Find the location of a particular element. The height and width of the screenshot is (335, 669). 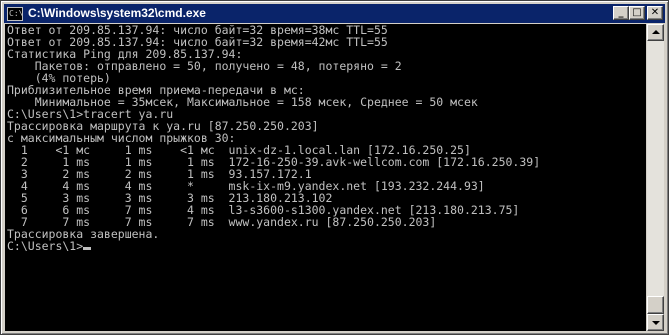

text-cursor is located at coordinates (87, 248).